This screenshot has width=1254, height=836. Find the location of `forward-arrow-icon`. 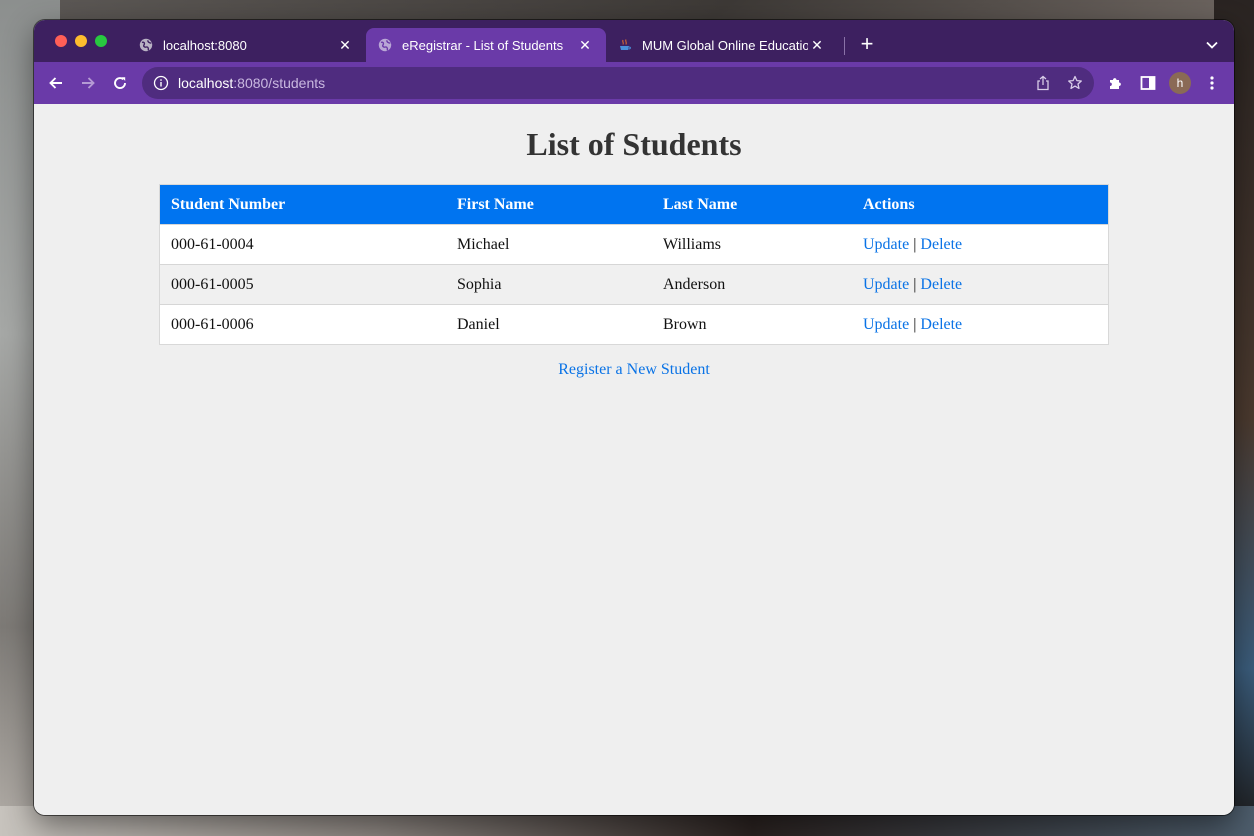

forward-arrow-icon is located at coordinates (88, 83).